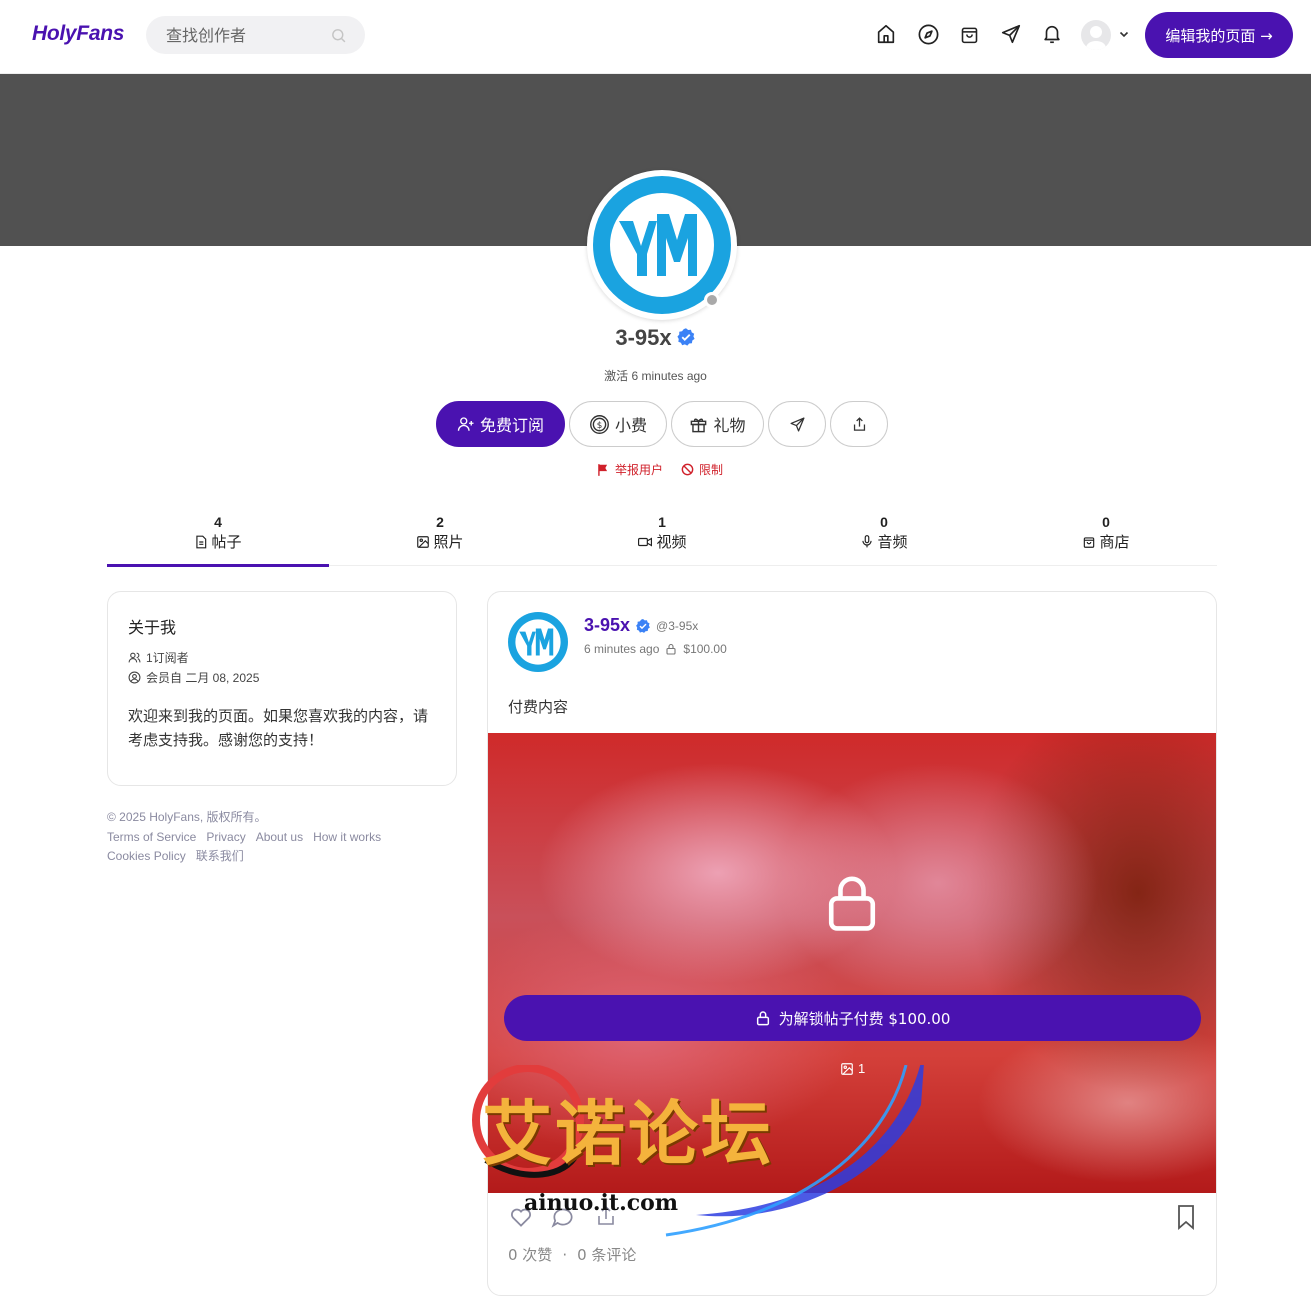 This screenshot has height=1307, width=1311. I want to click on tab-videos: 1 视频, so click(662, 538).